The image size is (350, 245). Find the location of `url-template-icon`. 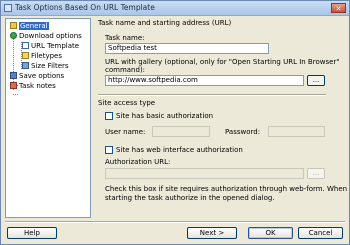

url-template-icon is located at coordinates (25, 45).